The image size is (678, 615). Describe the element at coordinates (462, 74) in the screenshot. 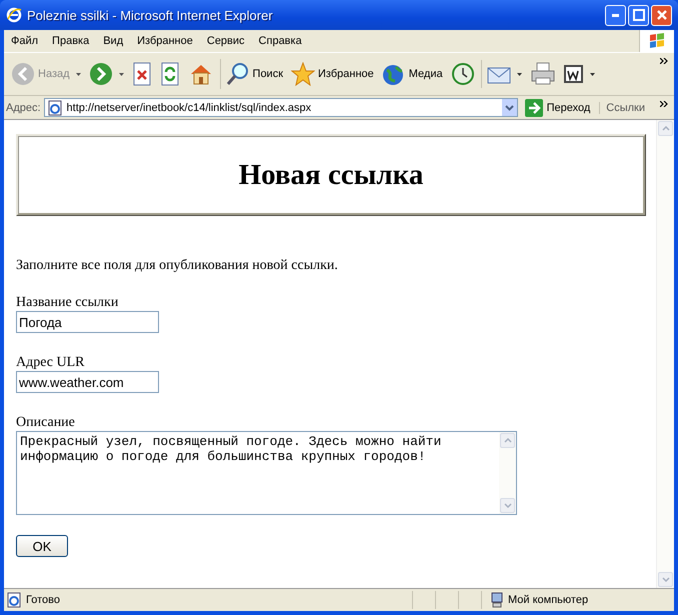

I see `clock-icon` at that location.